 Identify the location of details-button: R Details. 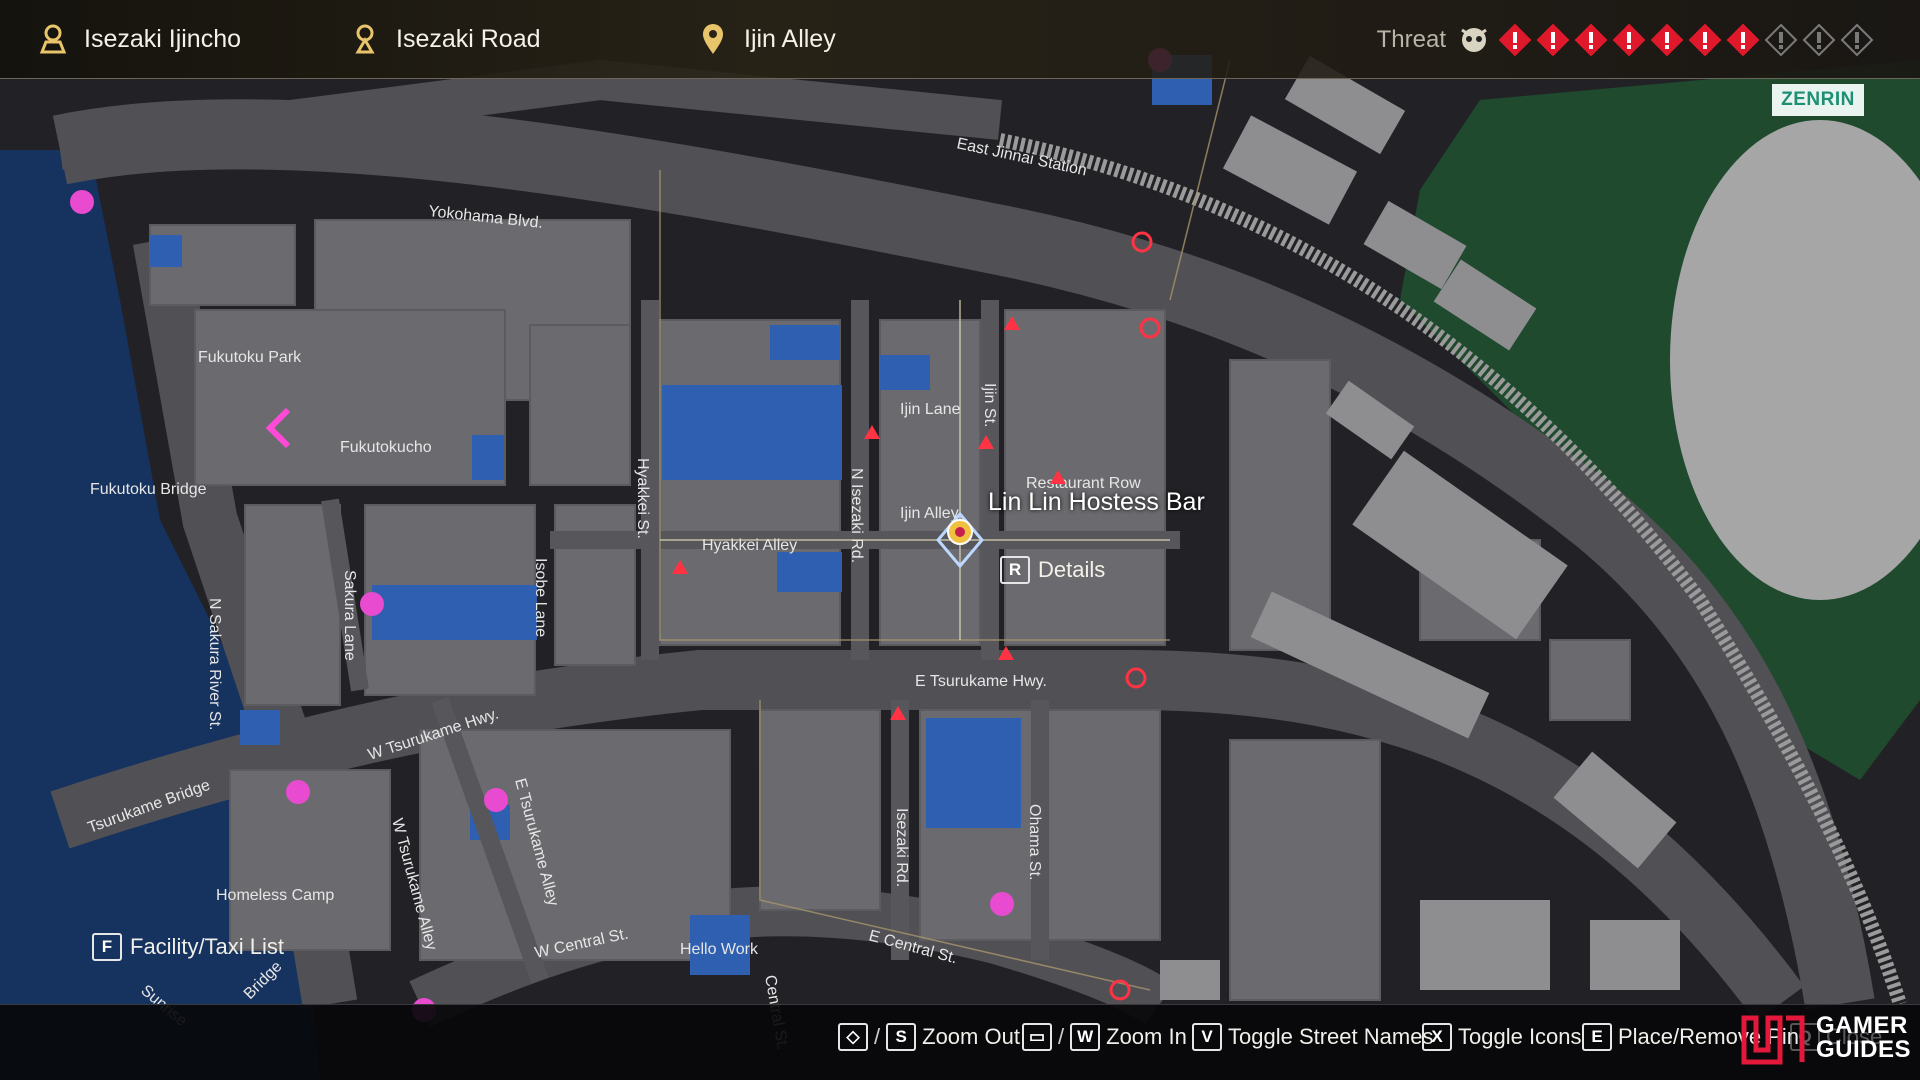
(1052, 570).